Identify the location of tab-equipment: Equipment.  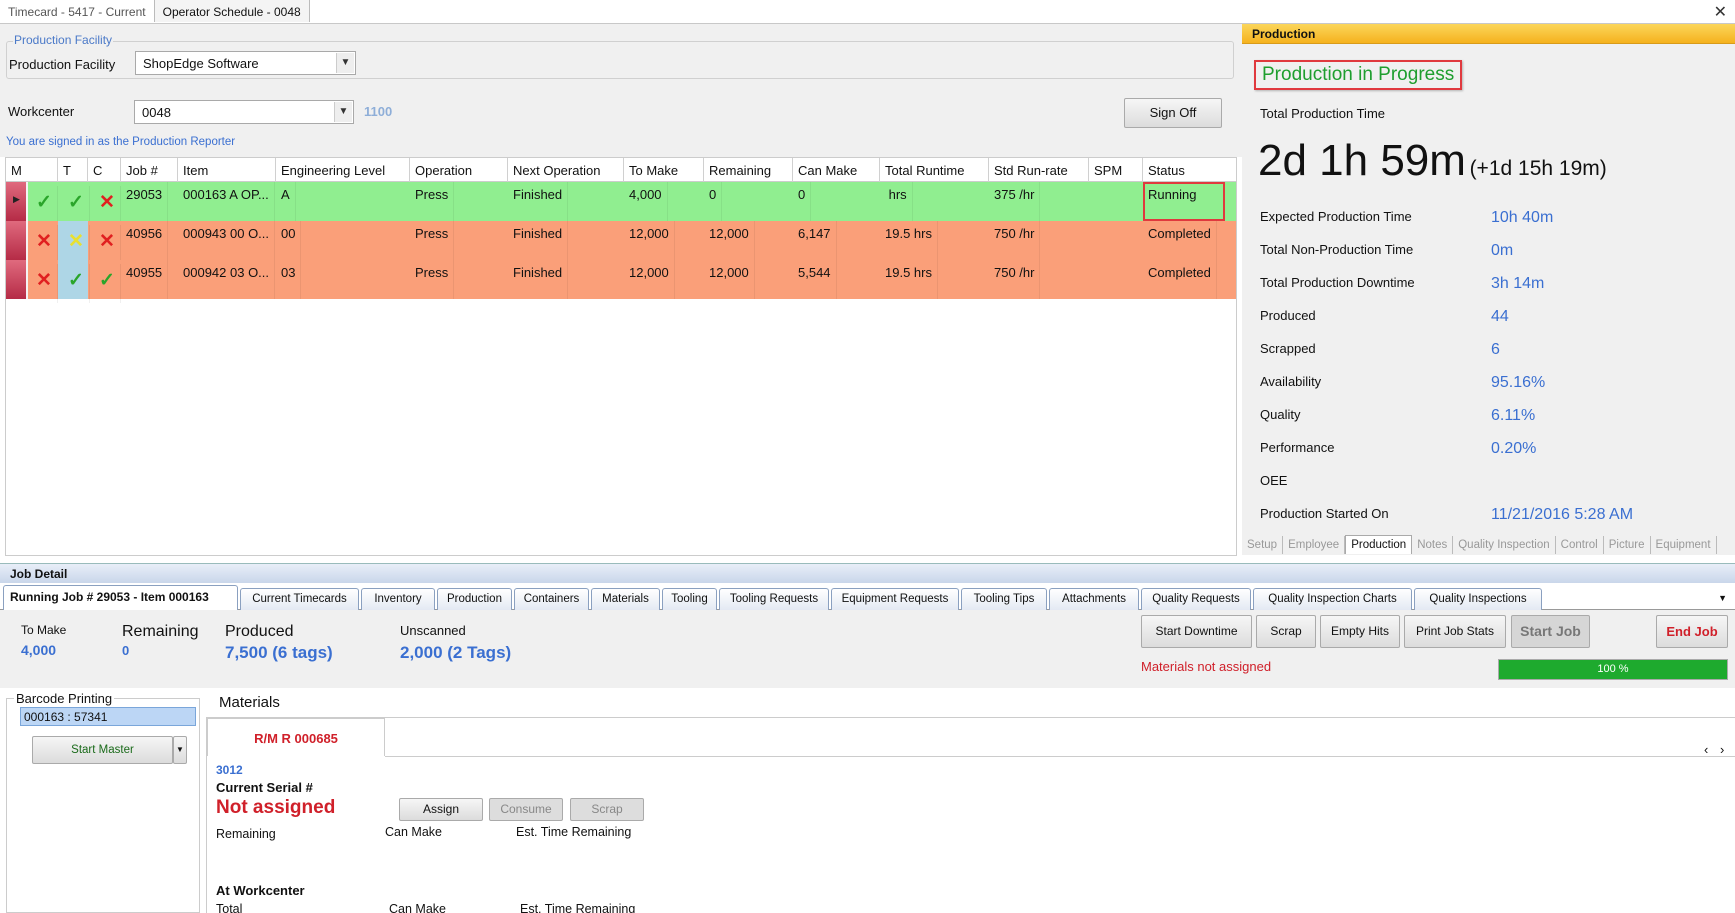
(1684, 545).